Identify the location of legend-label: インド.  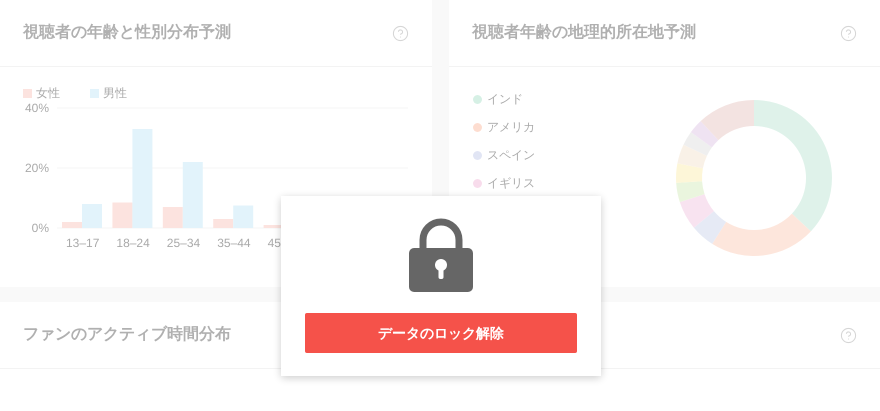
(505, 99).